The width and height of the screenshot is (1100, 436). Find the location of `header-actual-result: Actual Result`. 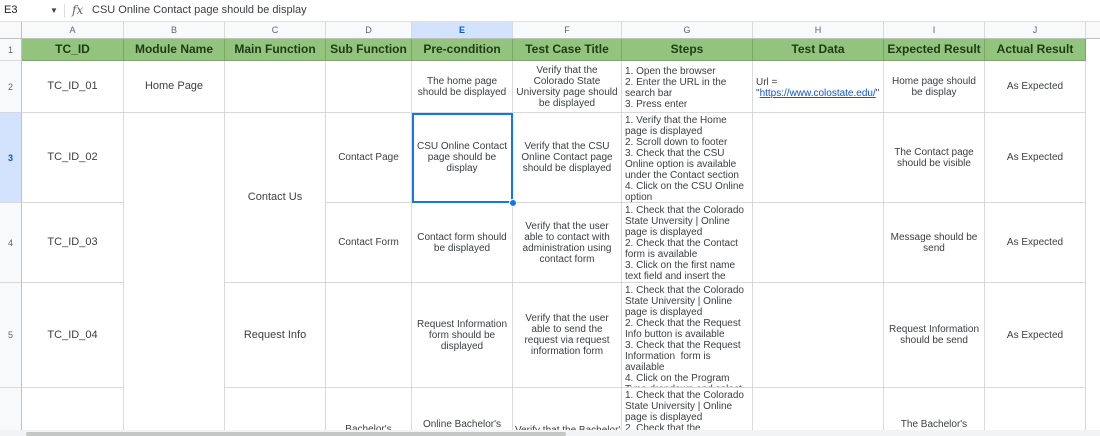

header-actual-result: Actual Result is located at coordinates (1035, 50).